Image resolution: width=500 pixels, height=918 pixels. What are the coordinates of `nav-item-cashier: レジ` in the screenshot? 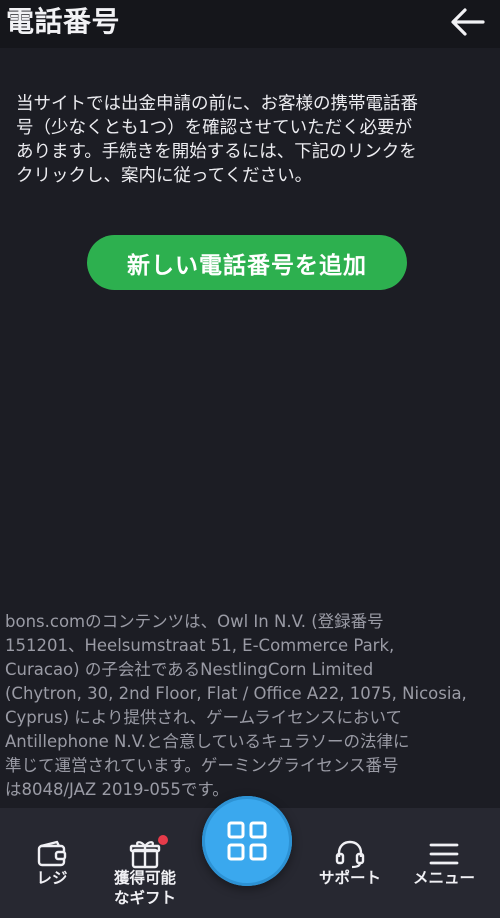 It's located at (52, 863).